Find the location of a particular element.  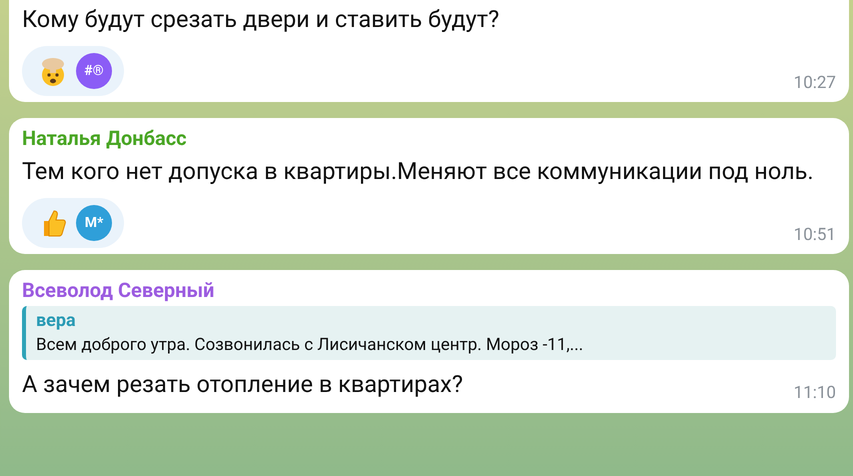

reply-author: вера is located at coordinates (56, 321).